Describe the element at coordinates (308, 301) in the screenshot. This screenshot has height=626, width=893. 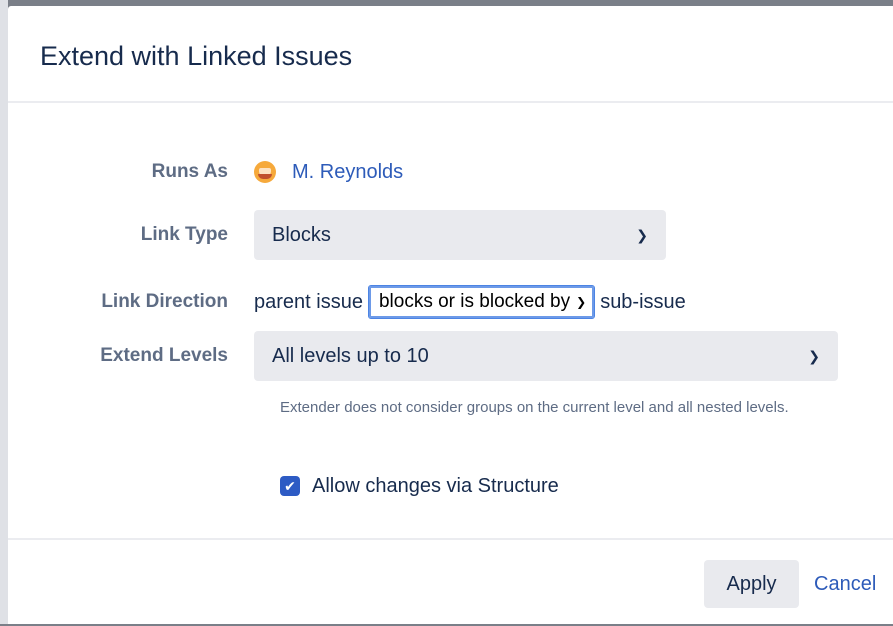
I see `link-direction-prefix: parent issue` at that location.